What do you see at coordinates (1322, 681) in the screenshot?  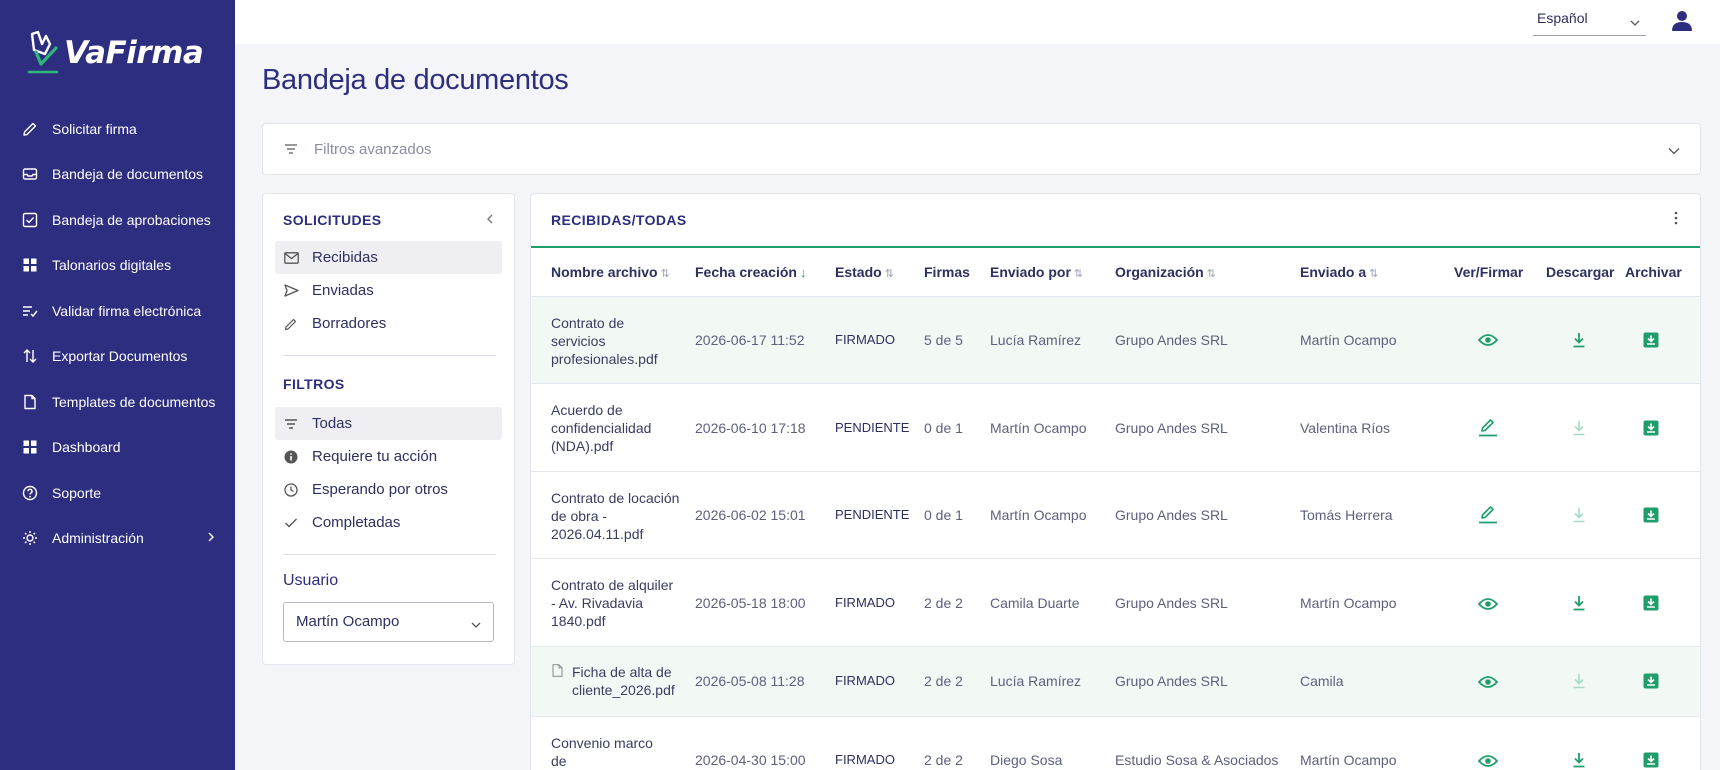 I see `sent-to: Camila` at bounding box center [1322, 681].